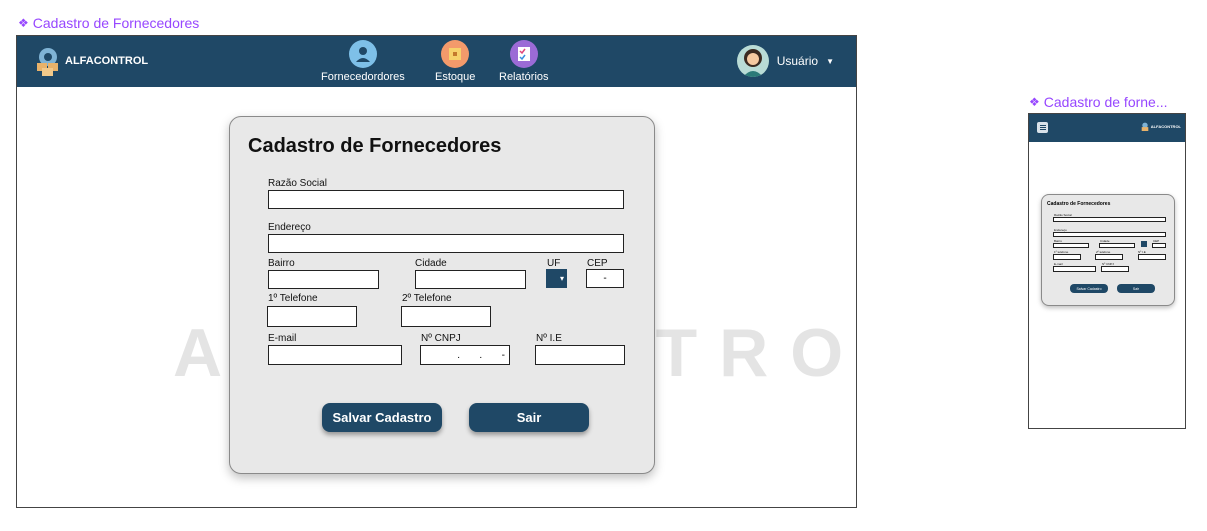  What do you see at coordinates (556, 278) in the screenshot?
I see `uf-select: ▾` at bounding box center [556, 278].